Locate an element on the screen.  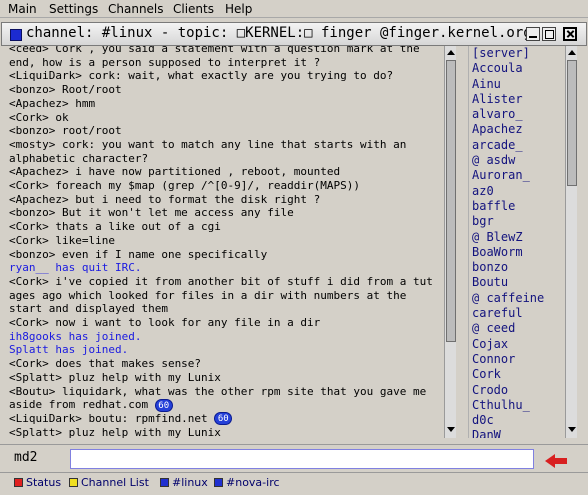
tab-linux: #linux is located at coordinates (184, 484).